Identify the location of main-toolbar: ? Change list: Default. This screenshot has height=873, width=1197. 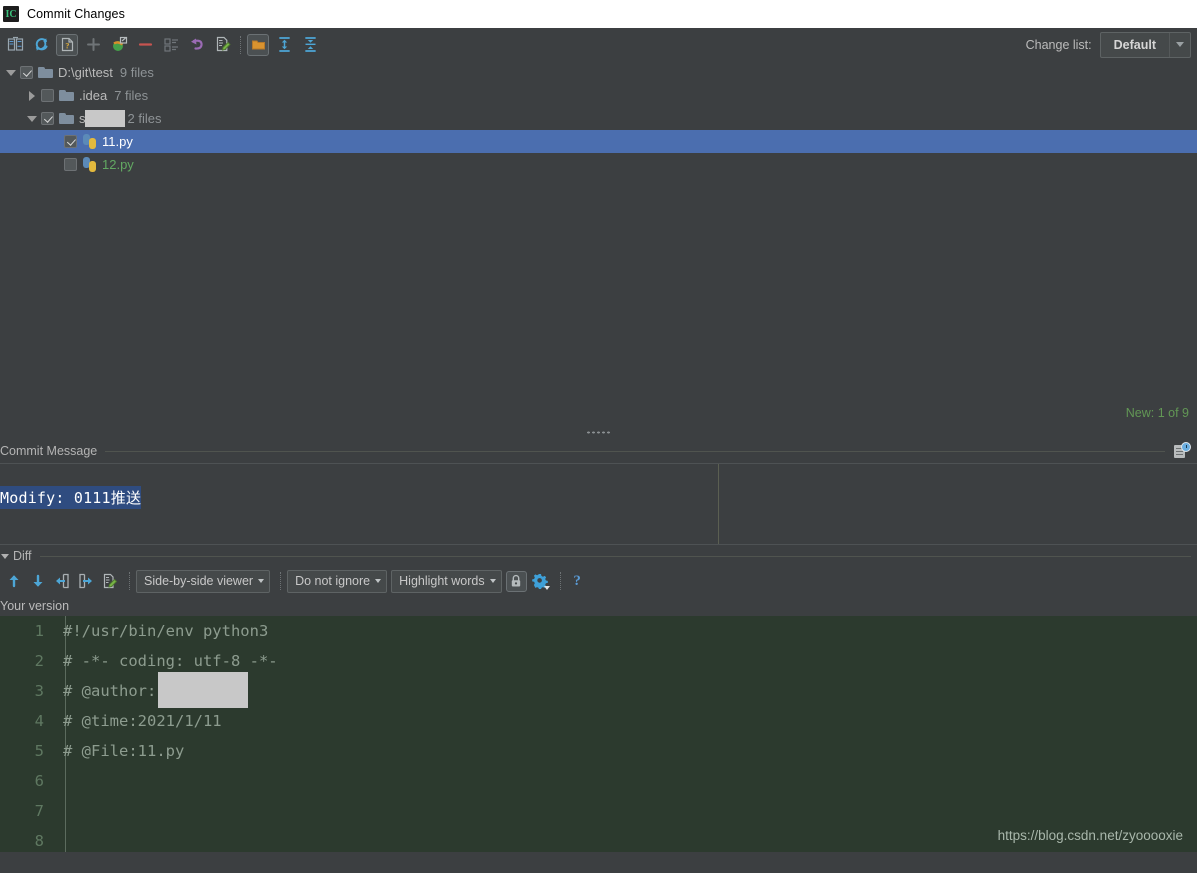
(598, 44).